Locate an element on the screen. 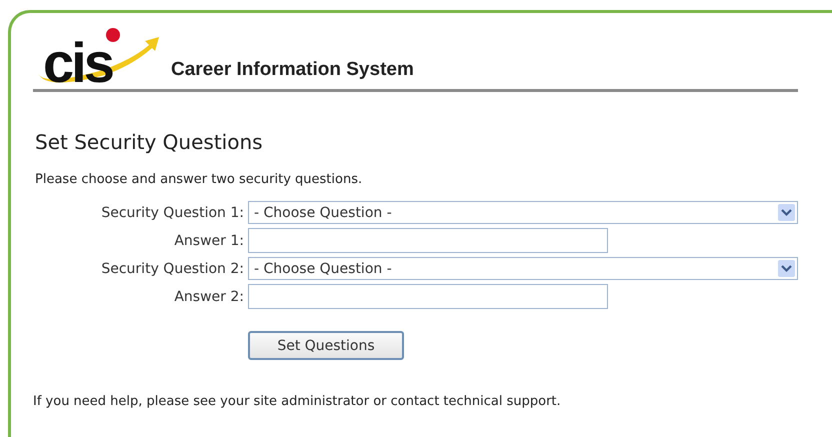 This screenshot has height=437, width=832. field-label: Answer 2: is located at coordinates (208, 296).